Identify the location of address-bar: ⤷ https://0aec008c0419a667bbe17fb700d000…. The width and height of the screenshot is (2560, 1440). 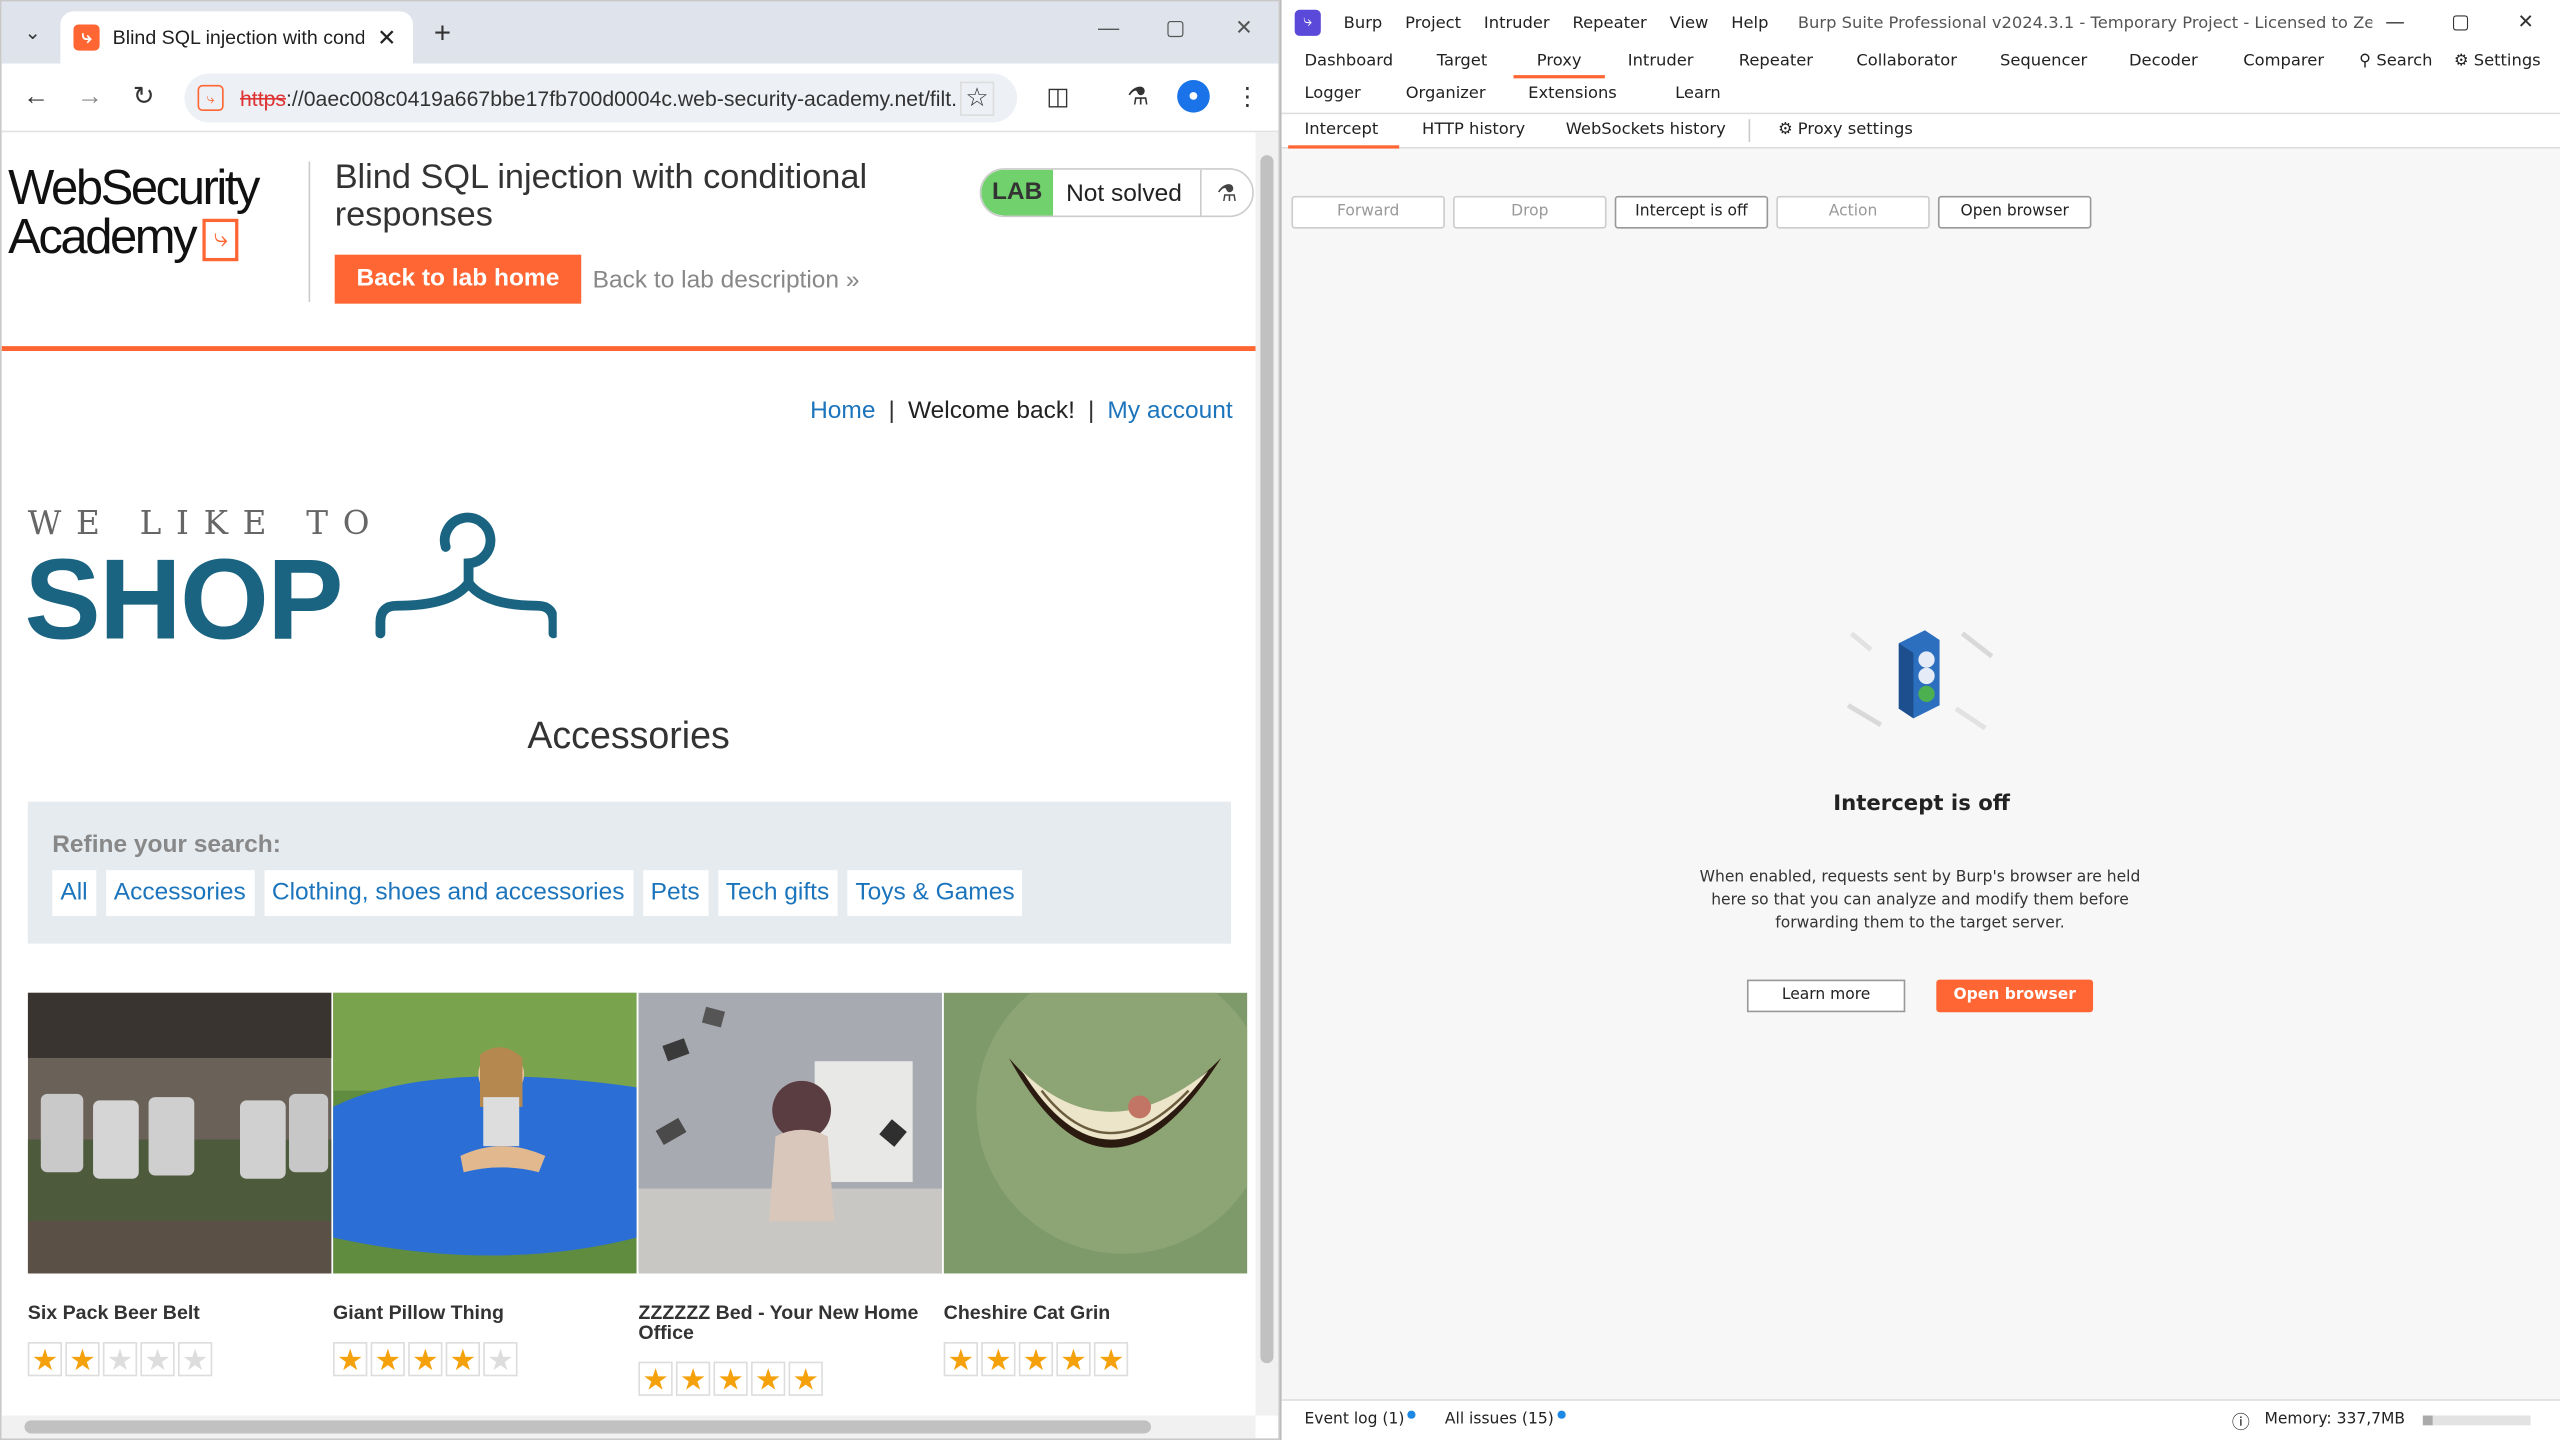
(601, 98).